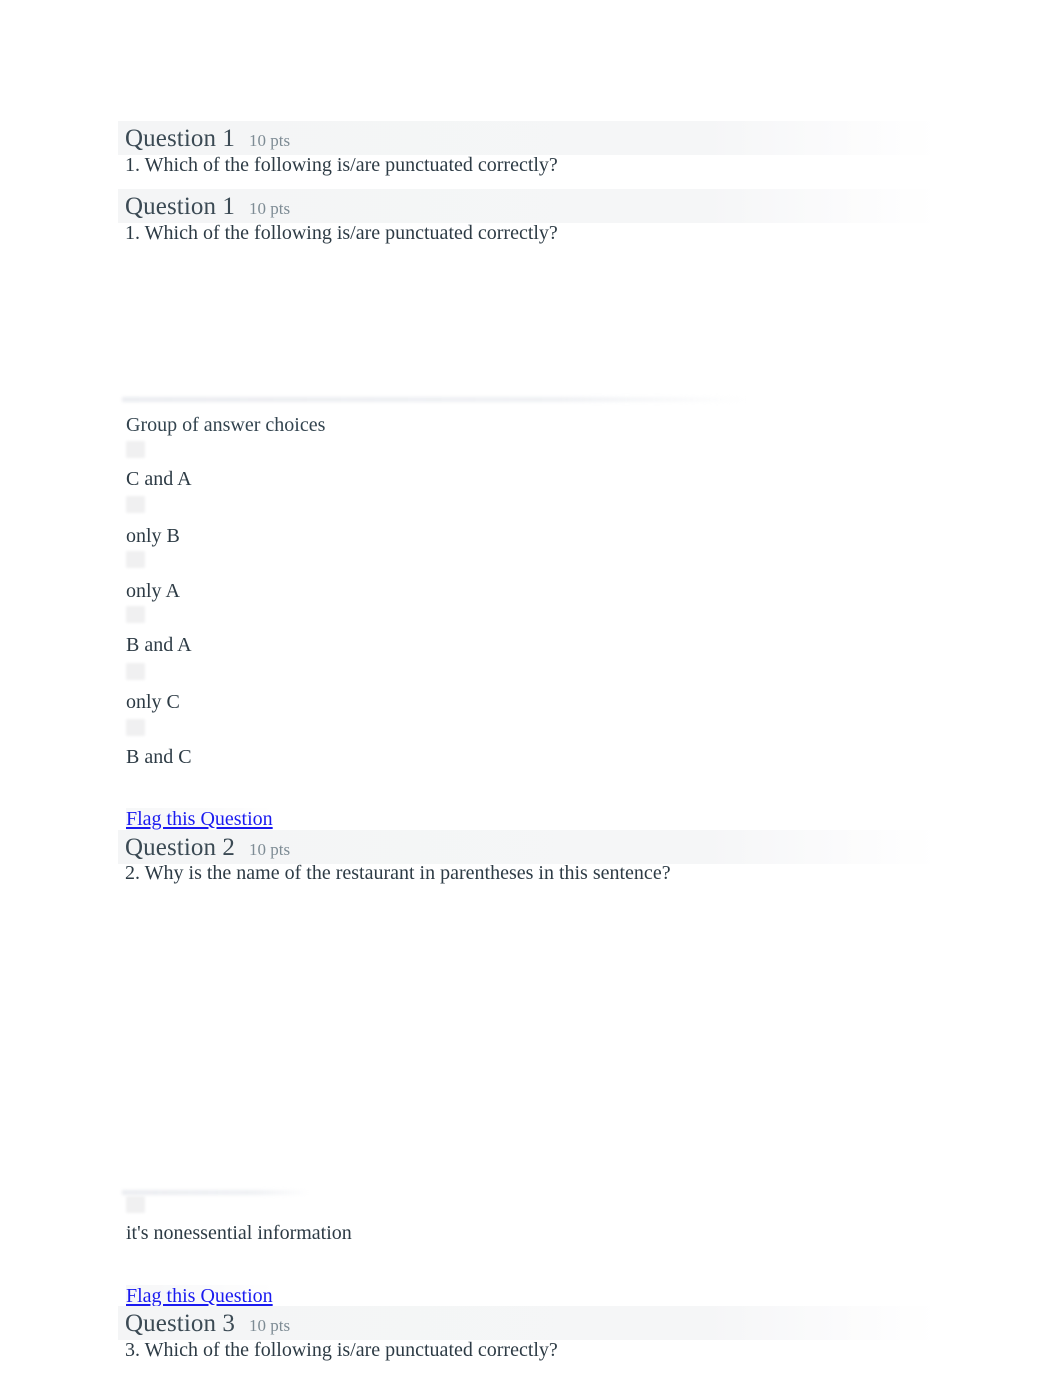  What do you see at coordinates (199, 819) in the screenshot?
I see `flag-this-question-link-1: Flag this Question` at bounding box center [199, 819].